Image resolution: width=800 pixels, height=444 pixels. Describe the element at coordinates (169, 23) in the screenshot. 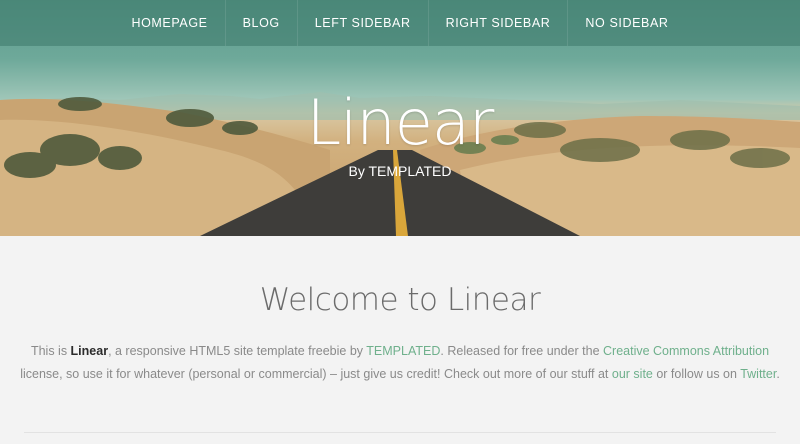

I see `nav-homepage: Homepage` at that location.